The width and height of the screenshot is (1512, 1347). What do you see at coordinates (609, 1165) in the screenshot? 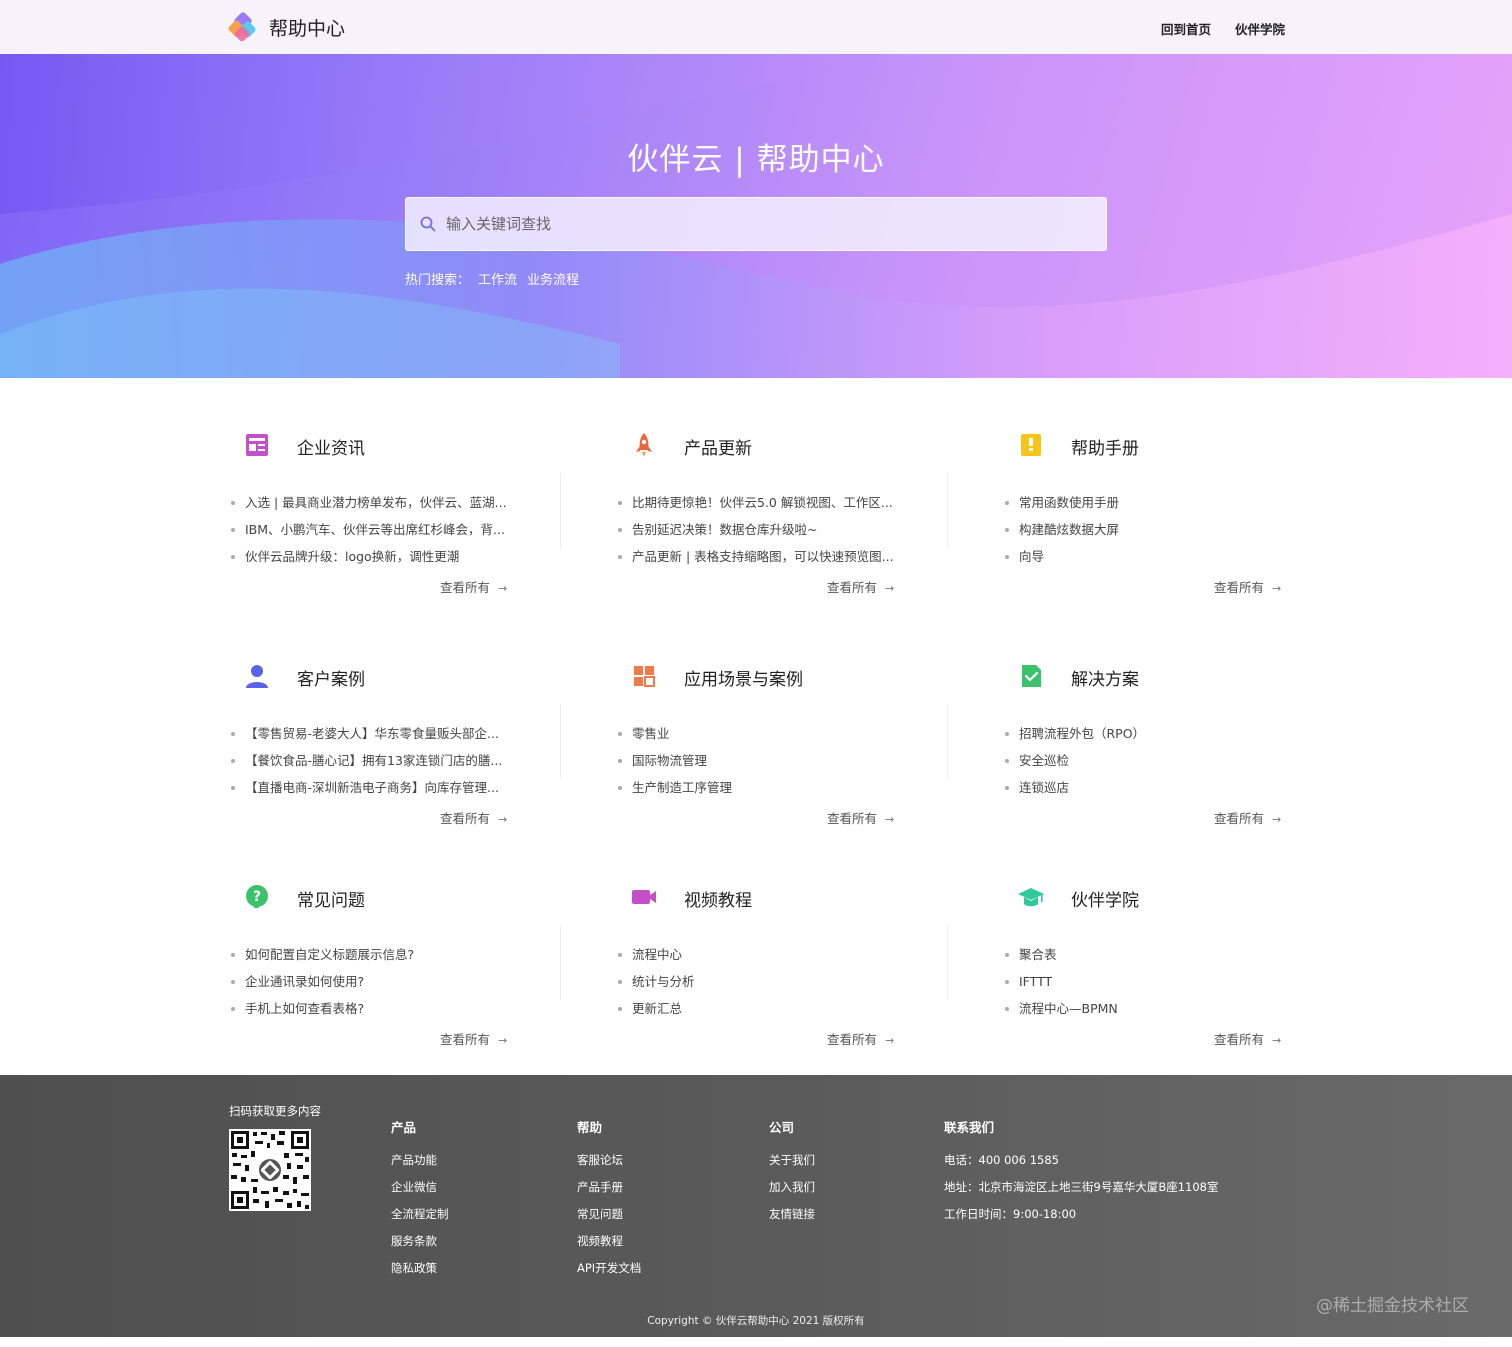
I see `footer-link: 客服论坛` at bounding box center [609, 1165].